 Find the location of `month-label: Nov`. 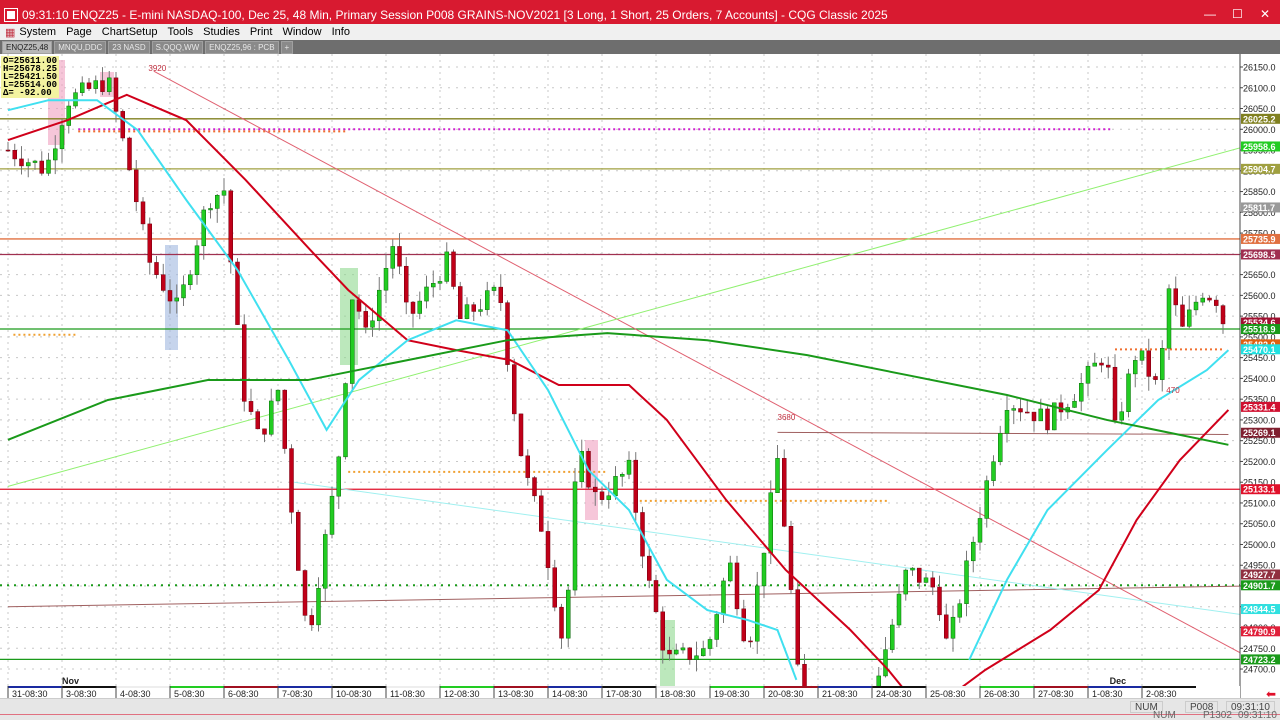

month-label: Nov is located at coordinates (70, 681).